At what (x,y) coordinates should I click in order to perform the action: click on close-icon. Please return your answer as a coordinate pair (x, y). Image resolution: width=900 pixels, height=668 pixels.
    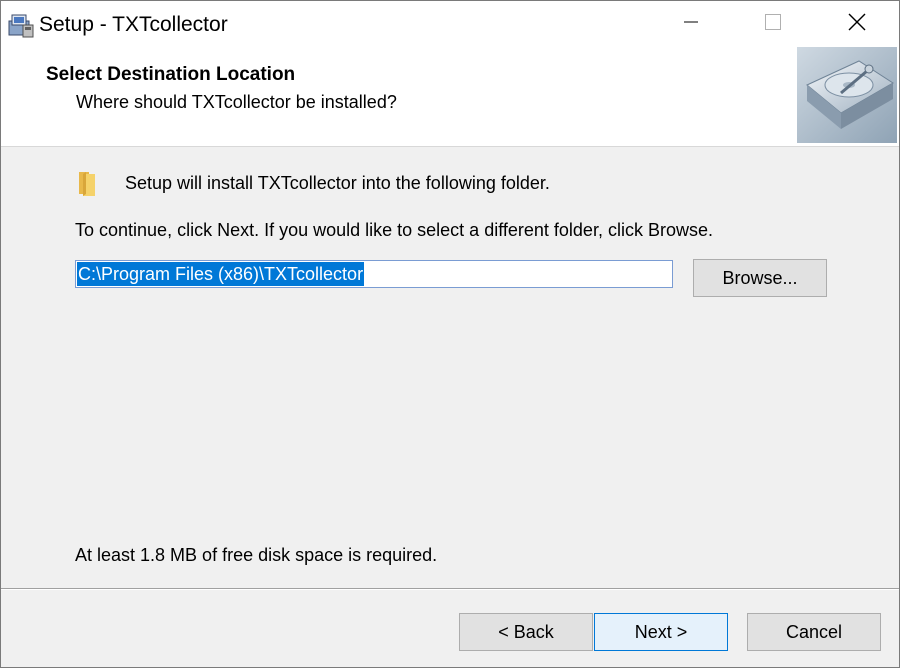
    Looking at the image, I should click on (857, 24).